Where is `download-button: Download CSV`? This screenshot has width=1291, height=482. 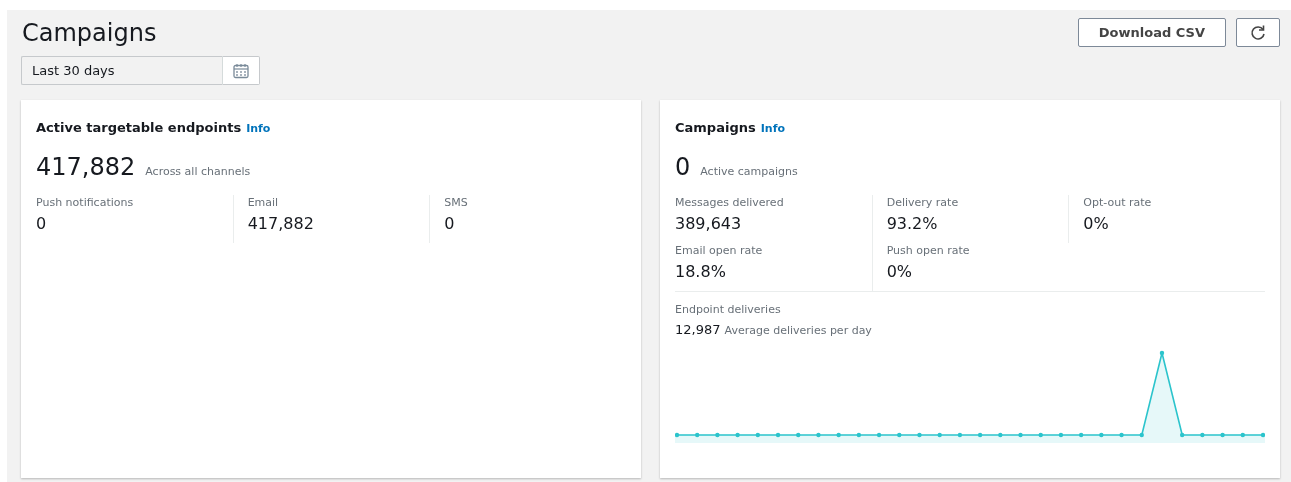
download-button: Download CSV is located at coordinates (1151, 32).